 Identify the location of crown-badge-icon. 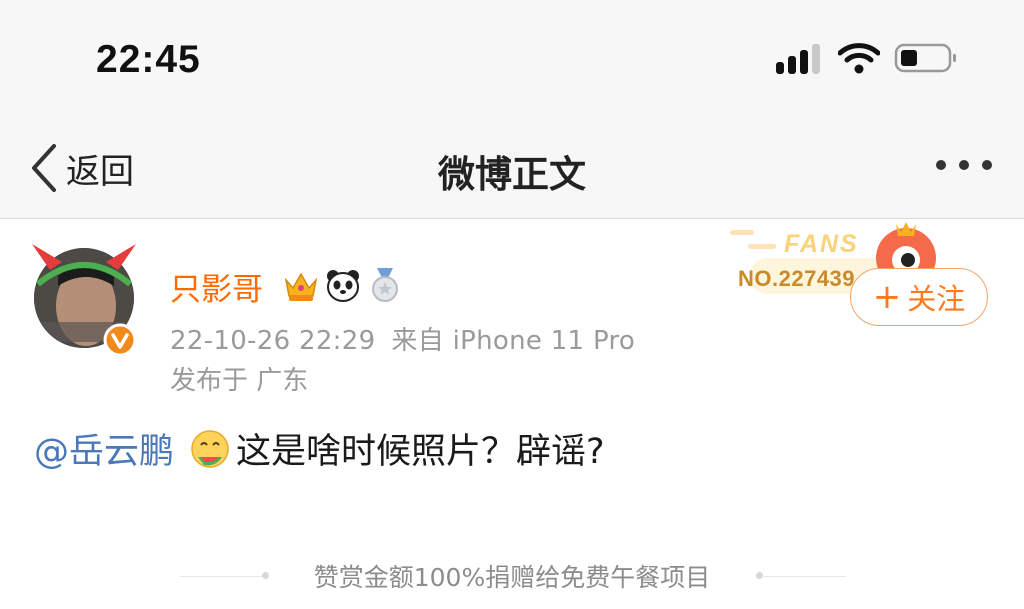
(301, 286).